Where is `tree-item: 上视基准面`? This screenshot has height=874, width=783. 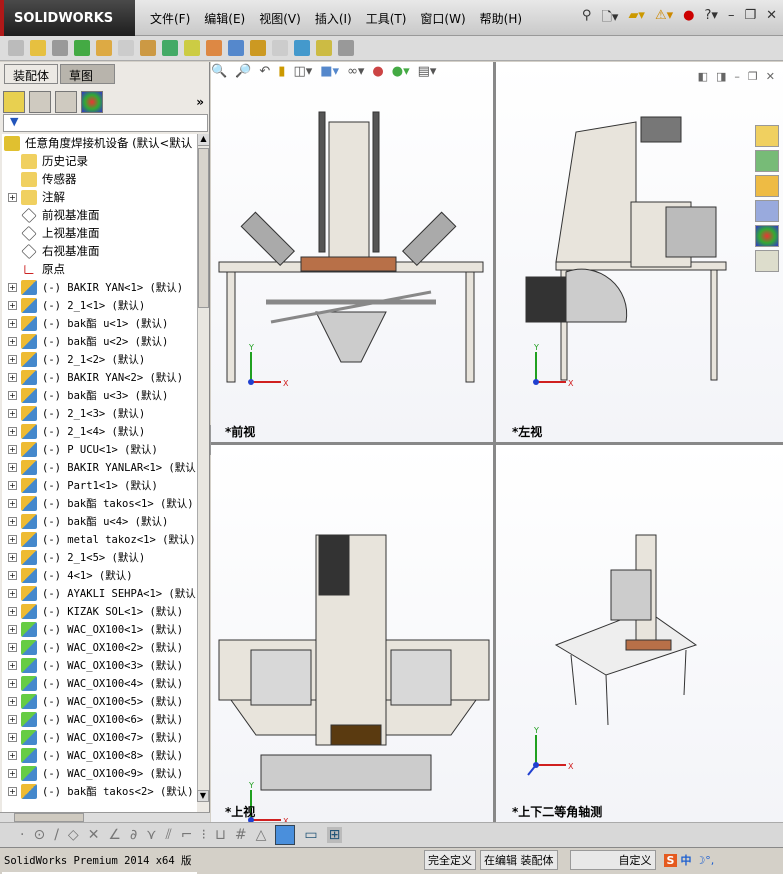 tree-item: 上视基准面 is located at coordinates (99, 233).